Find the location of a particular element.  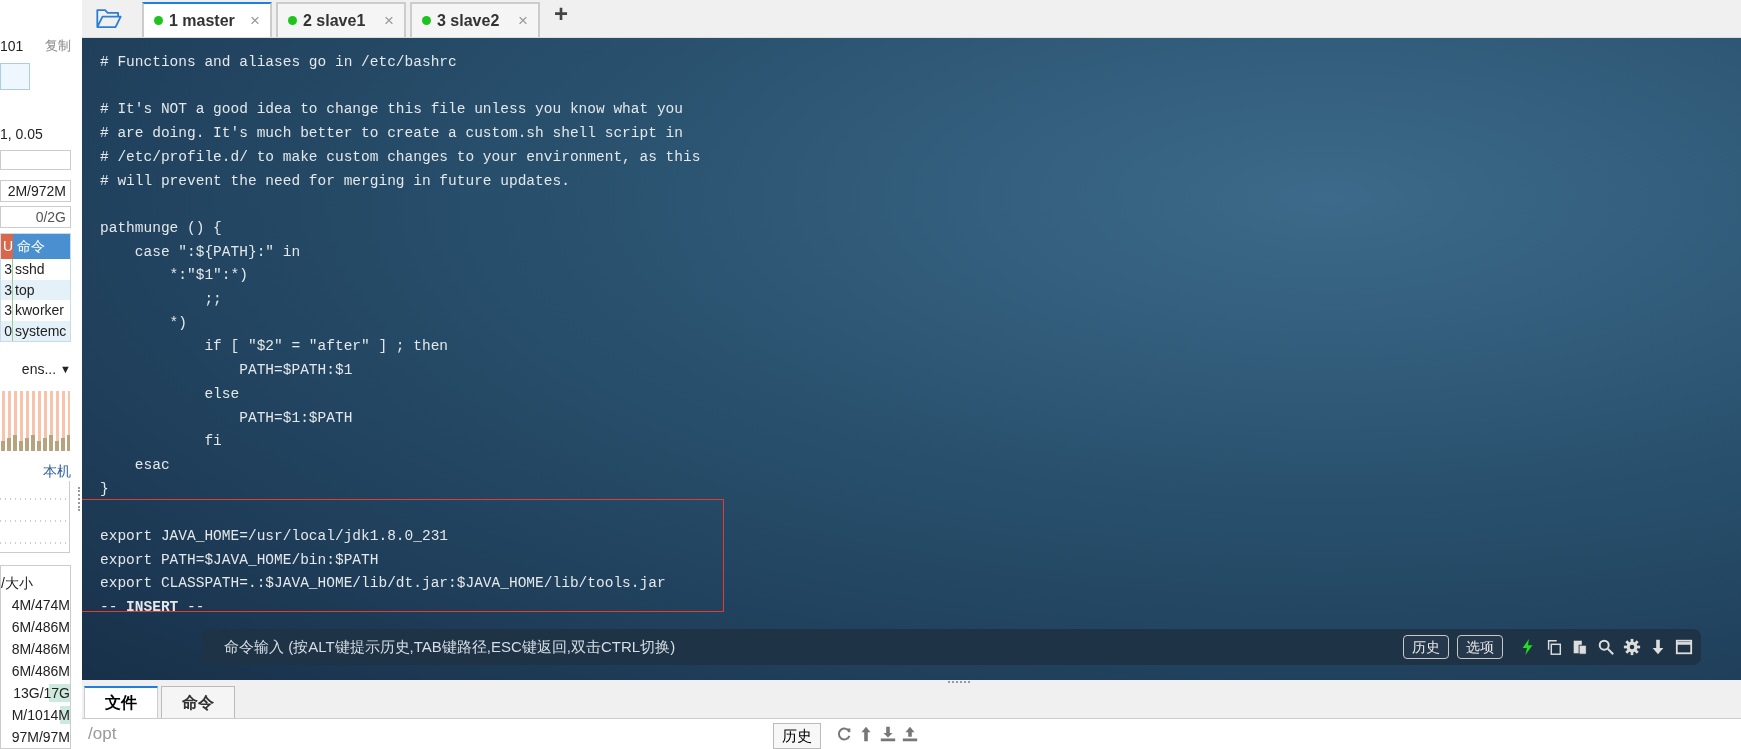

disk-usage: 97M/97M is located at coordinates (40, 737).